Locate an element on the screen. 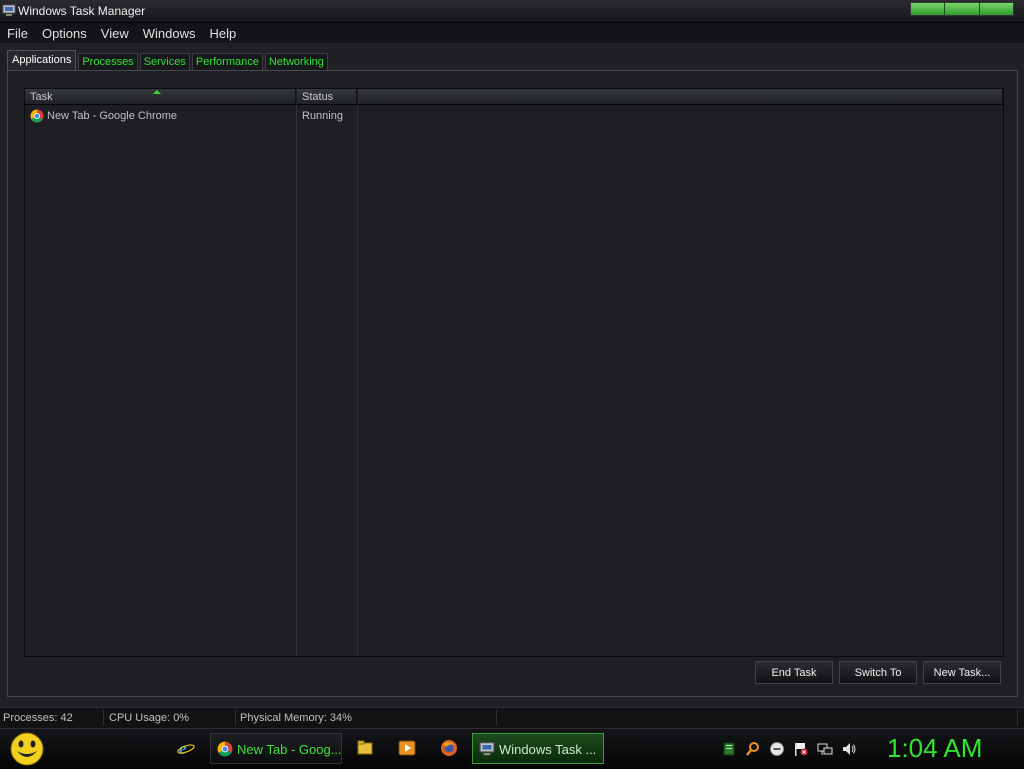 The image size is (1024, 769). tab-applications: Applications is located at coordinates (42, 60).